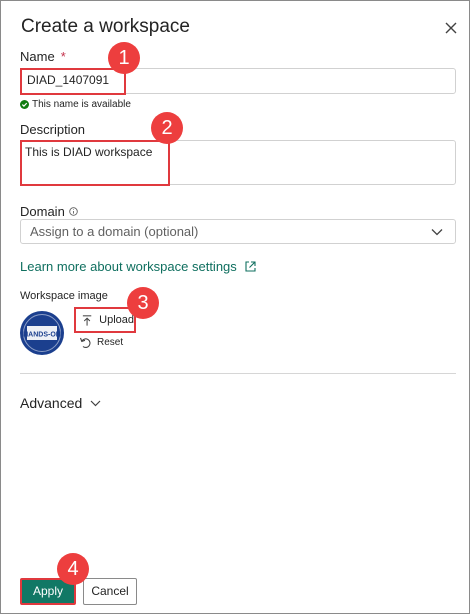 The image size is (470, 614). Describe the element at coordinates (89, 152) in the screenshot. I see `description-input-value: This is DIAD workspace` at that location.